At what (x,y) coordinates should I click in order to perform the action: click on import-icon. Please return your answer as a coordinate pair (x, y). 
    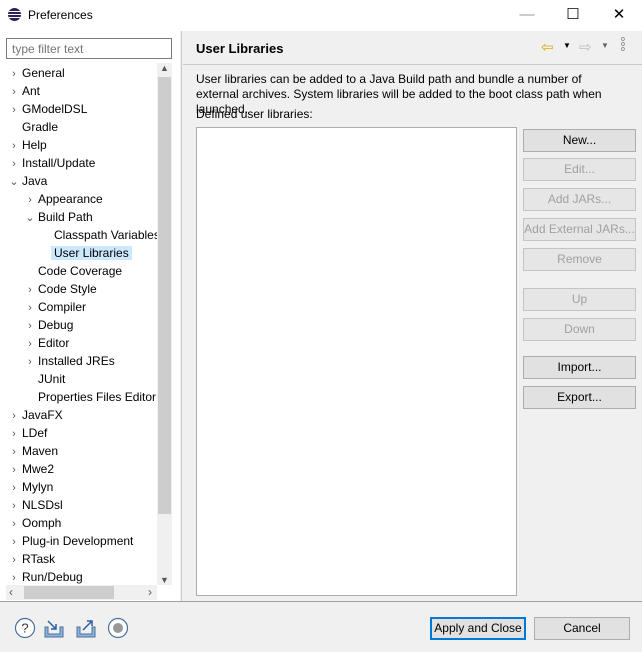
    Looking at the image, I should click on (54, 628).